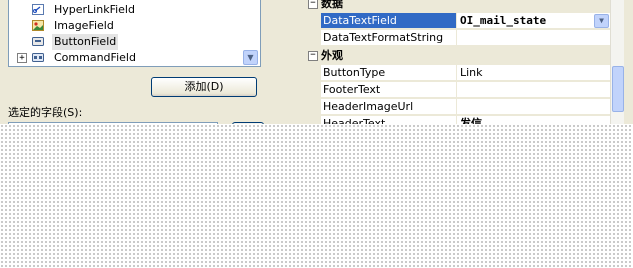 The height and width of the screenshot is (268, 633). Describe the element at coordinates (503, 20) in the screenshot. I see `property-value-text: OI_mail_state` at that location.